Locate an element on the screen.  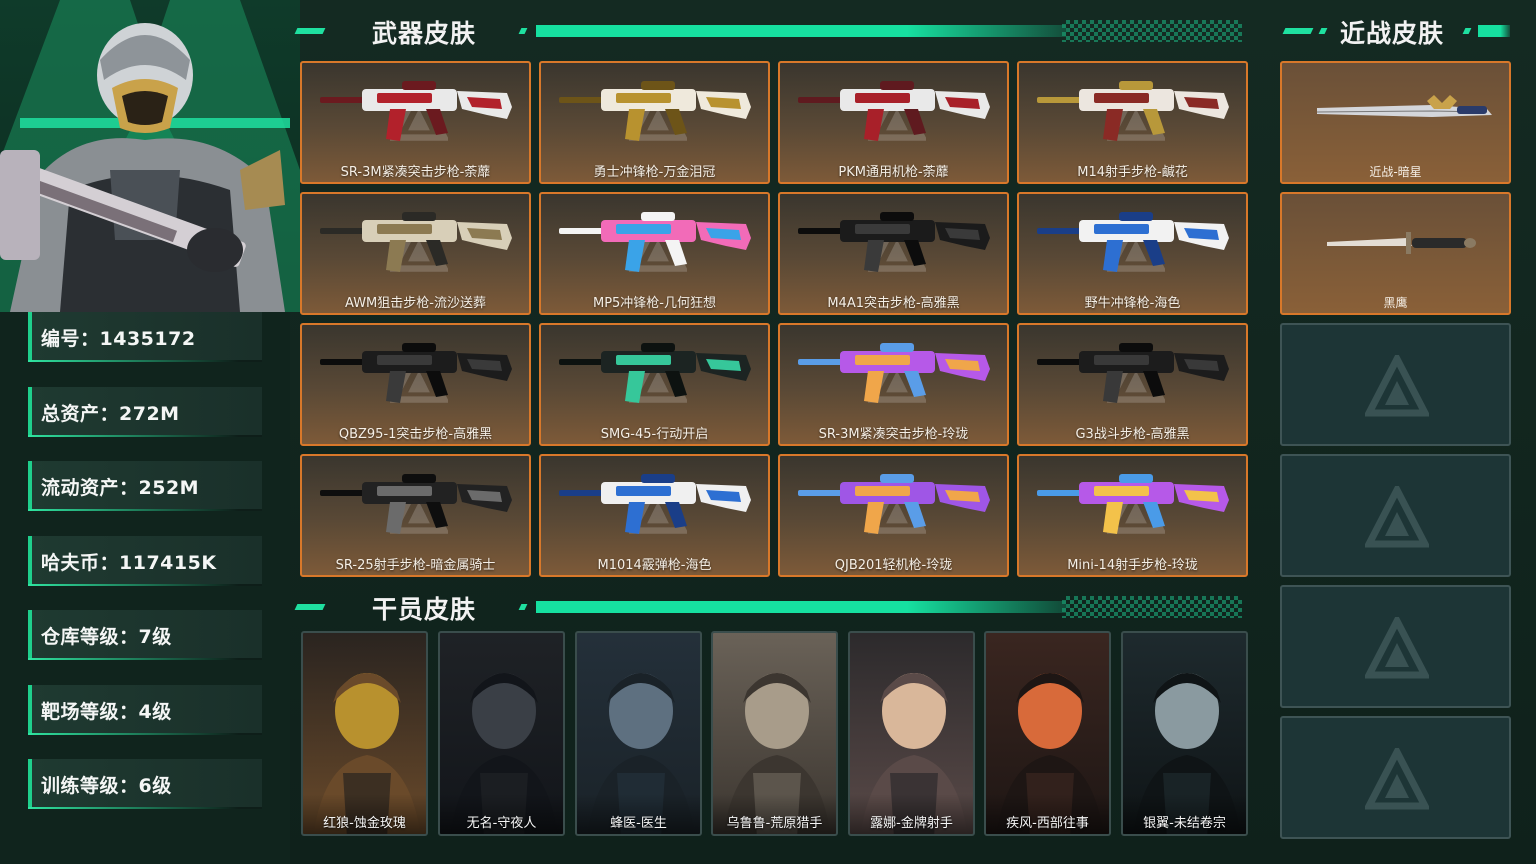
weapon-skin-card: M14射手步枪-鹹花 is located at coordinates (1132, 122).